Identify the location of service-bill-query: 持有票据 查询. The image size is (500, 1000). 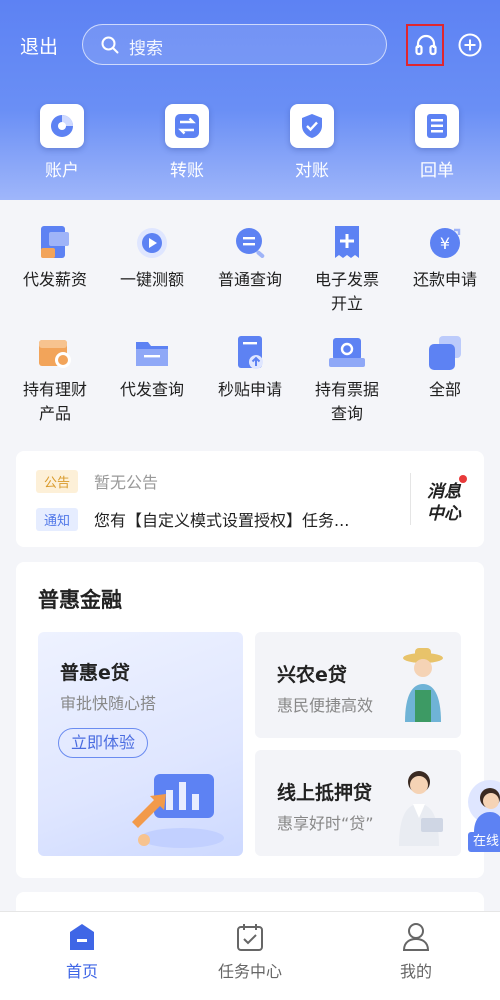
(347, 380).